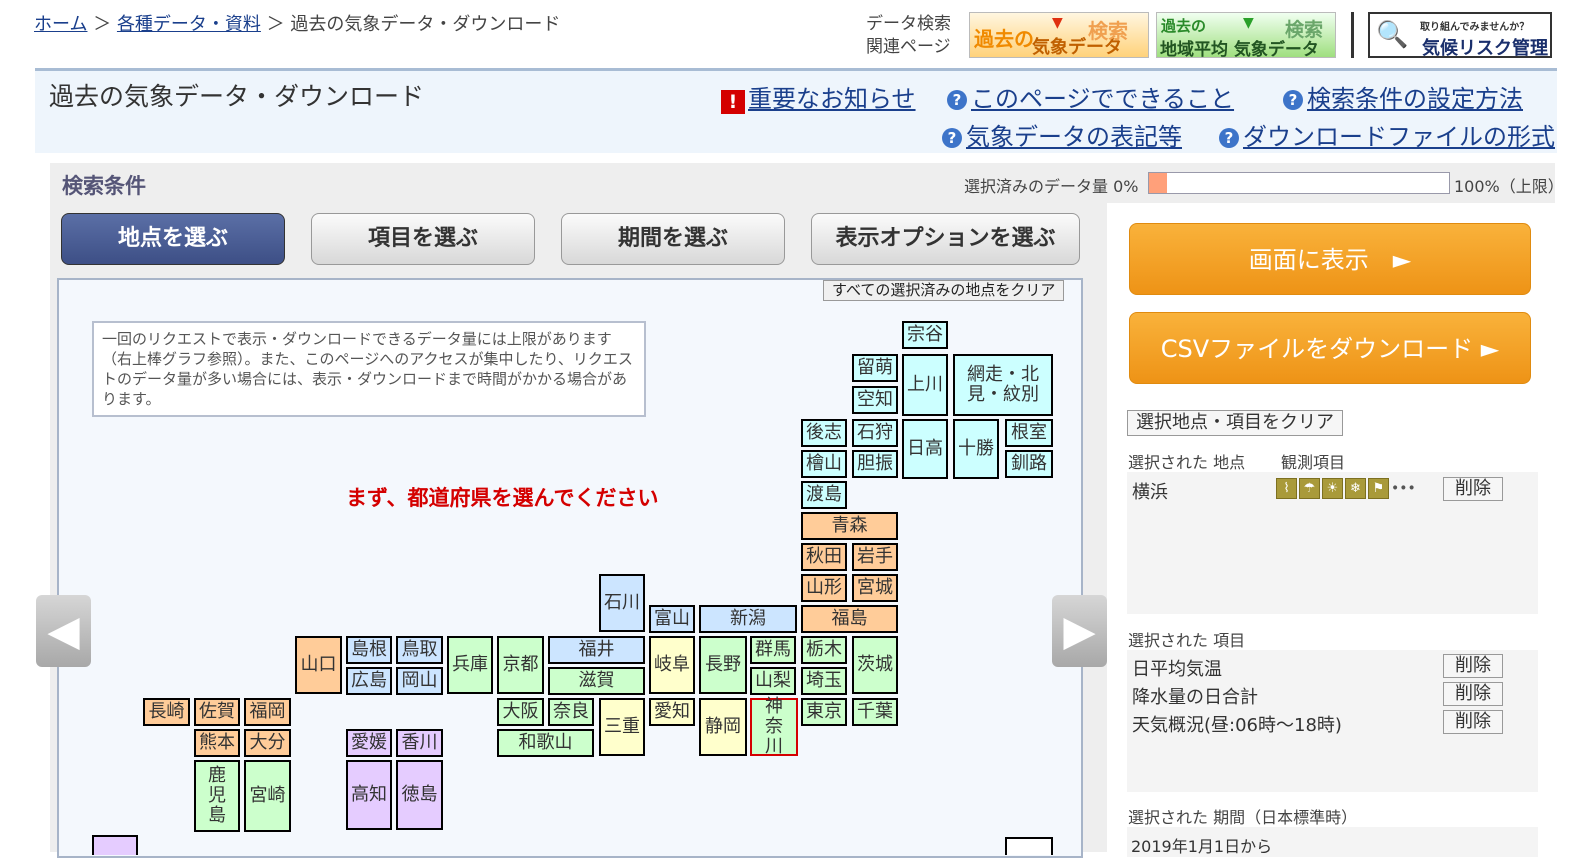  Describe the element at coordinates (723, 665) in the screenshot. I see `pref-nagano: 長野` at that location.